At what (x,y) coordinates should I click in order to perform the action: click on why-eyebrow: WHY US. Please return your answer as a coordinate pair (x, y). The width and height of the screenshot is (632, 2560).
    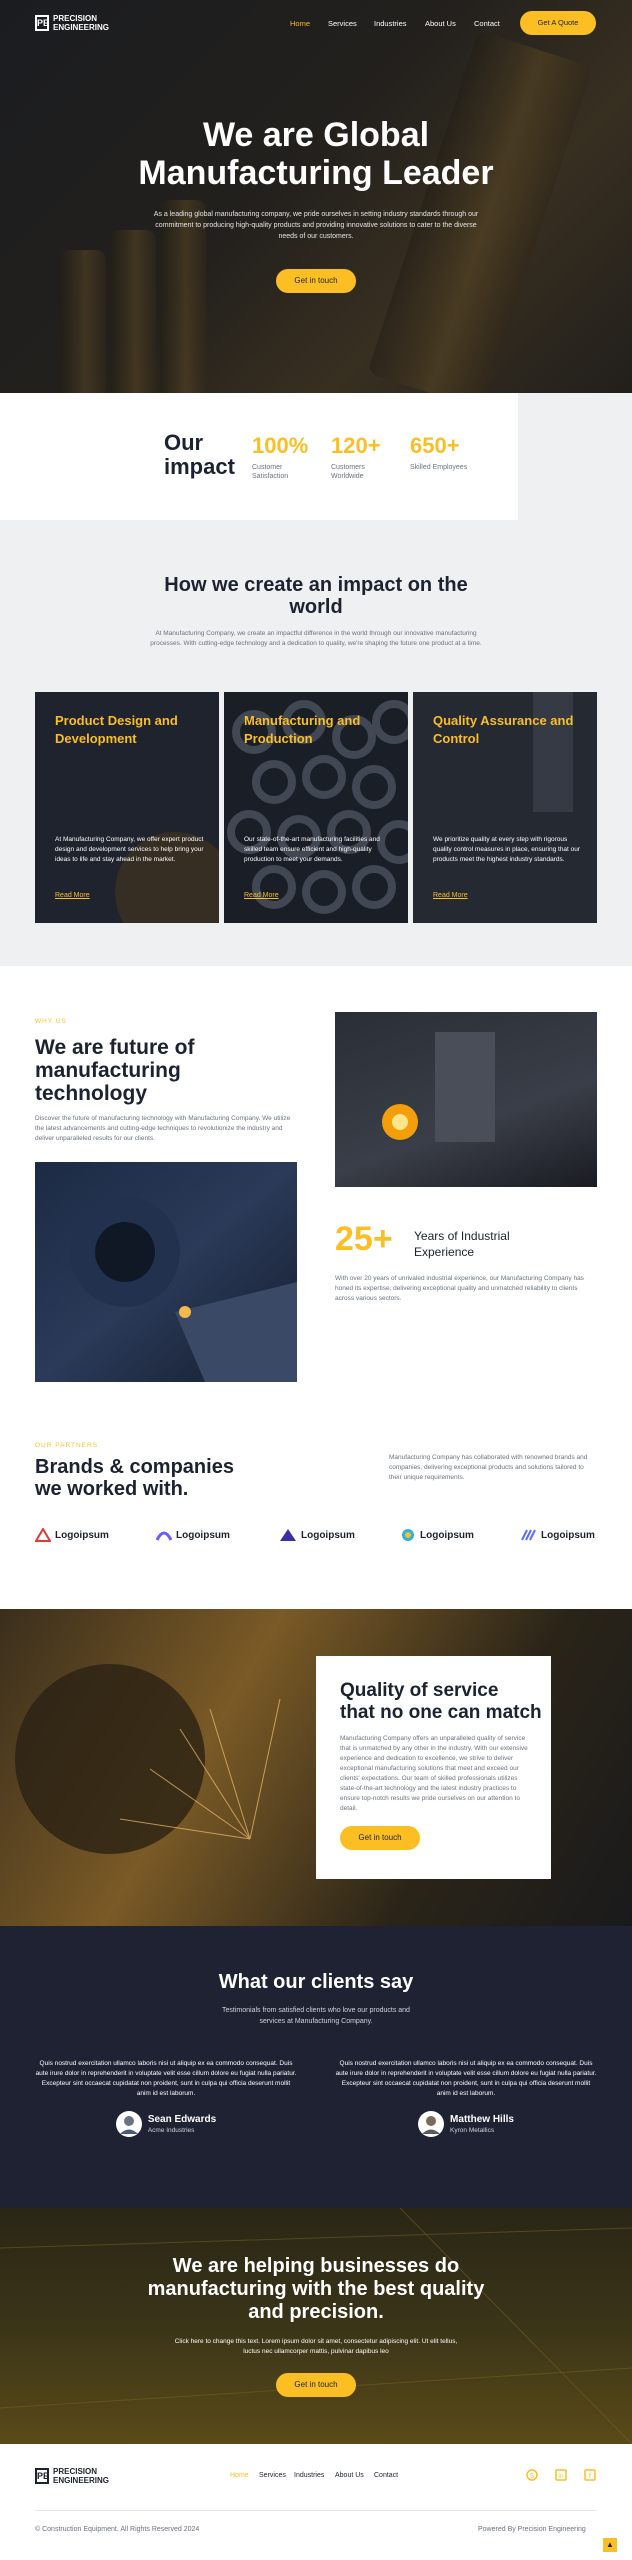
    Looking at the image, I should click on (51, 1021).